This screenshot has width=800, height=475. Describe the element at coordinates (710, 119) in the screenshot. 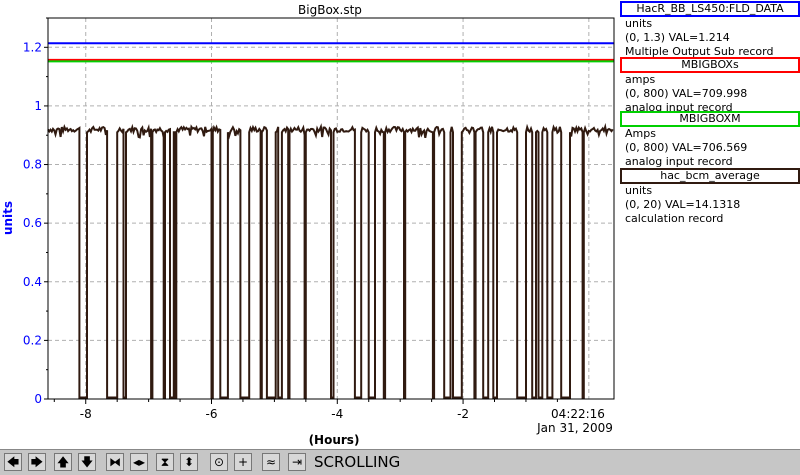

I see `legend-title-2: MBIGBOXM` at that location.